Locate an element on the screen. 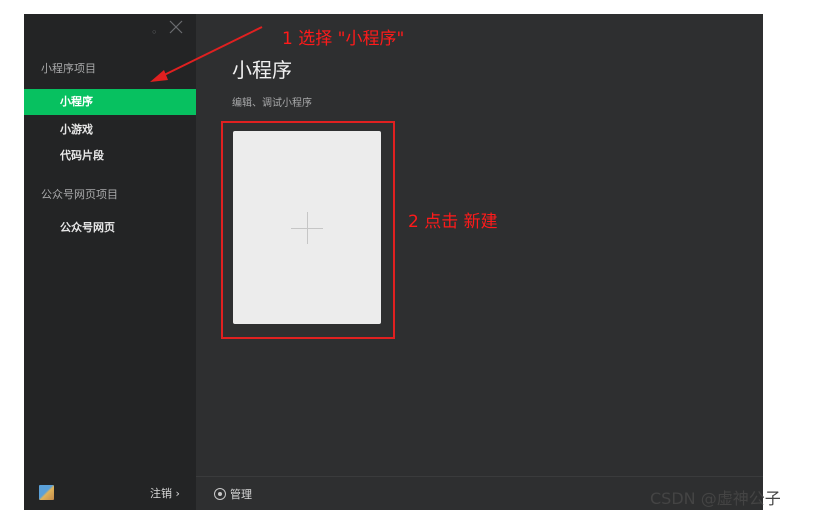  new-project-card is located at coordinates (307, 227).